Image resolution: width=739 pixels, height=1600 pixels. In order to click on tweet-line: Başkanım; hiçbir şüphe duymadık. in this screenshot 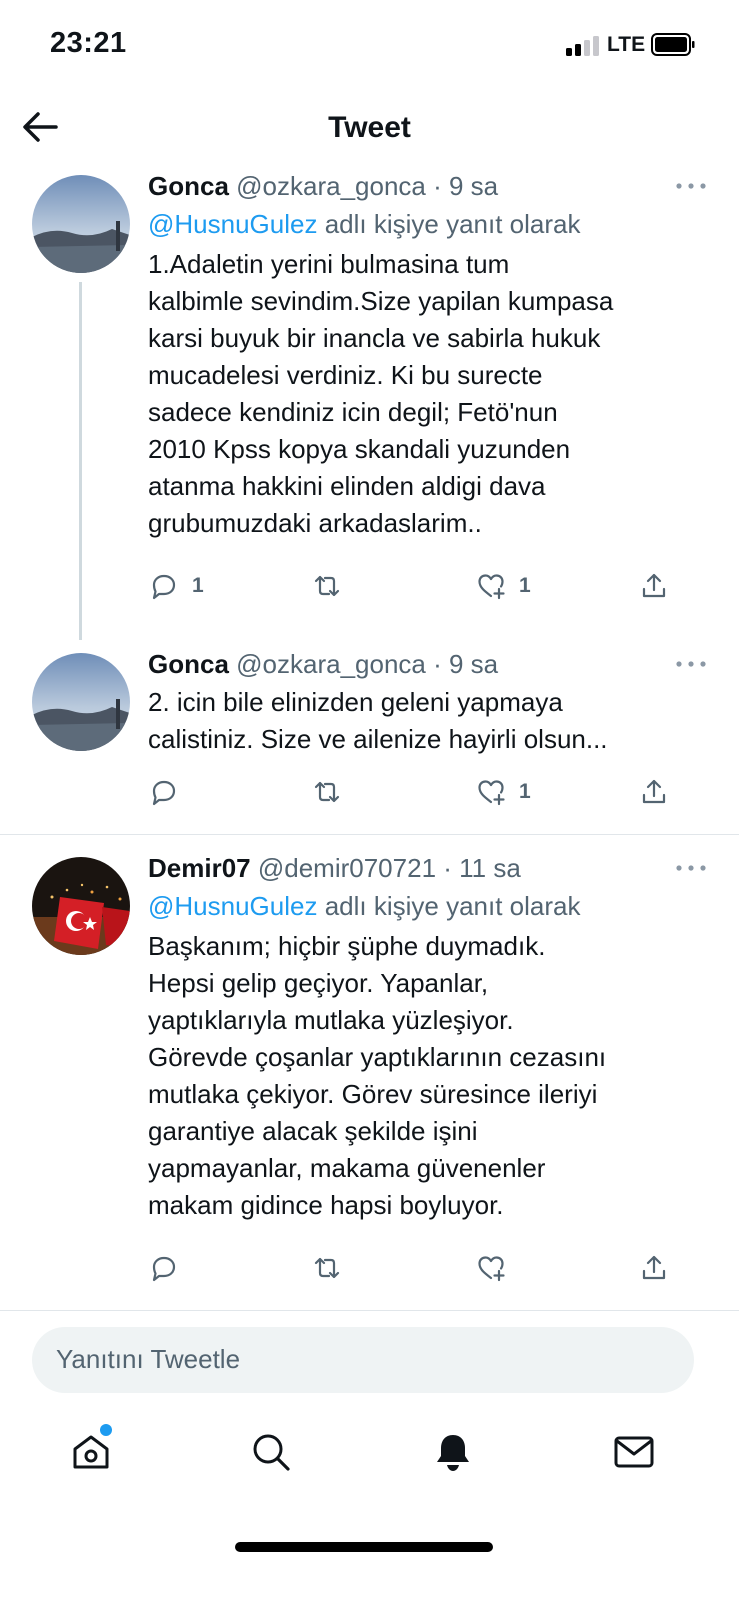, I will do `click(347, 946)`.